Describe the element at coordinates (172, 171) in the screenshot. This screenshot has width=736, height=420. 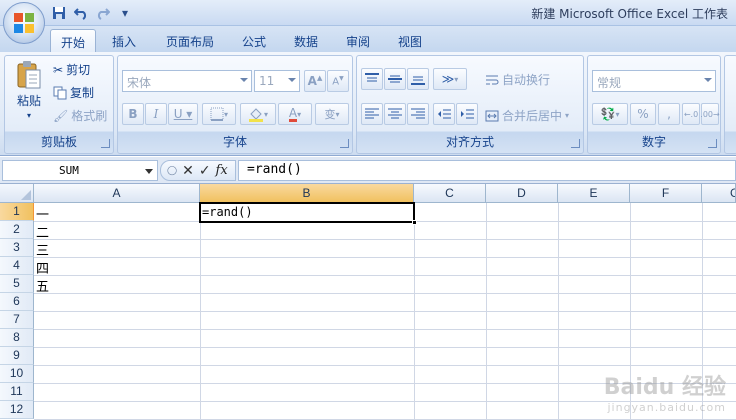
I see `dropdown-handle-icon: ◯` at that location.